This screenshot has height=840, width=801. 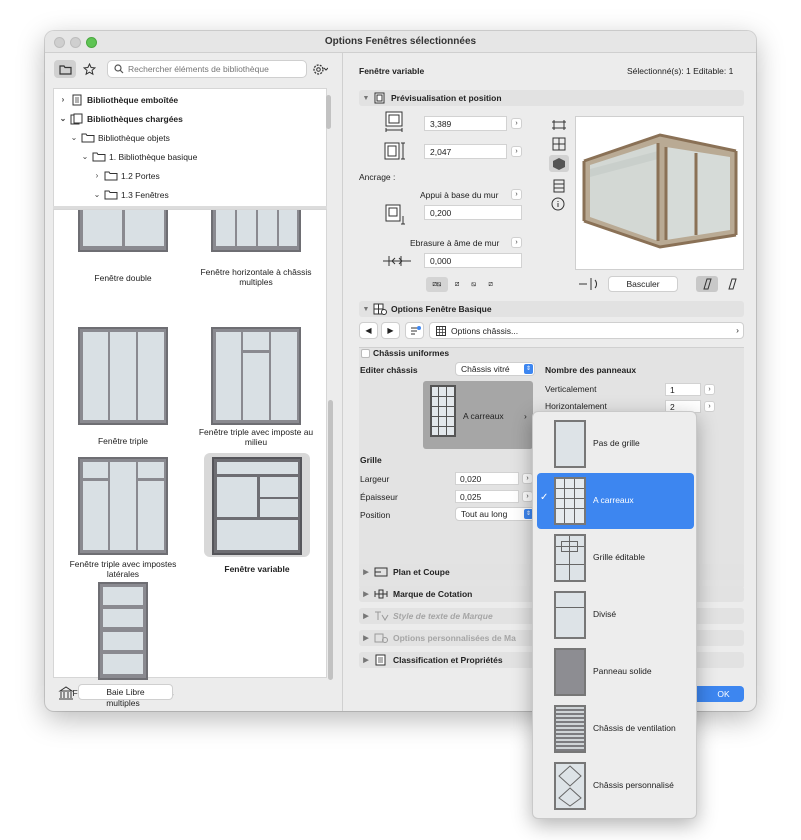 I want to click on width-options-button: ›, so click(x=516, y=123).